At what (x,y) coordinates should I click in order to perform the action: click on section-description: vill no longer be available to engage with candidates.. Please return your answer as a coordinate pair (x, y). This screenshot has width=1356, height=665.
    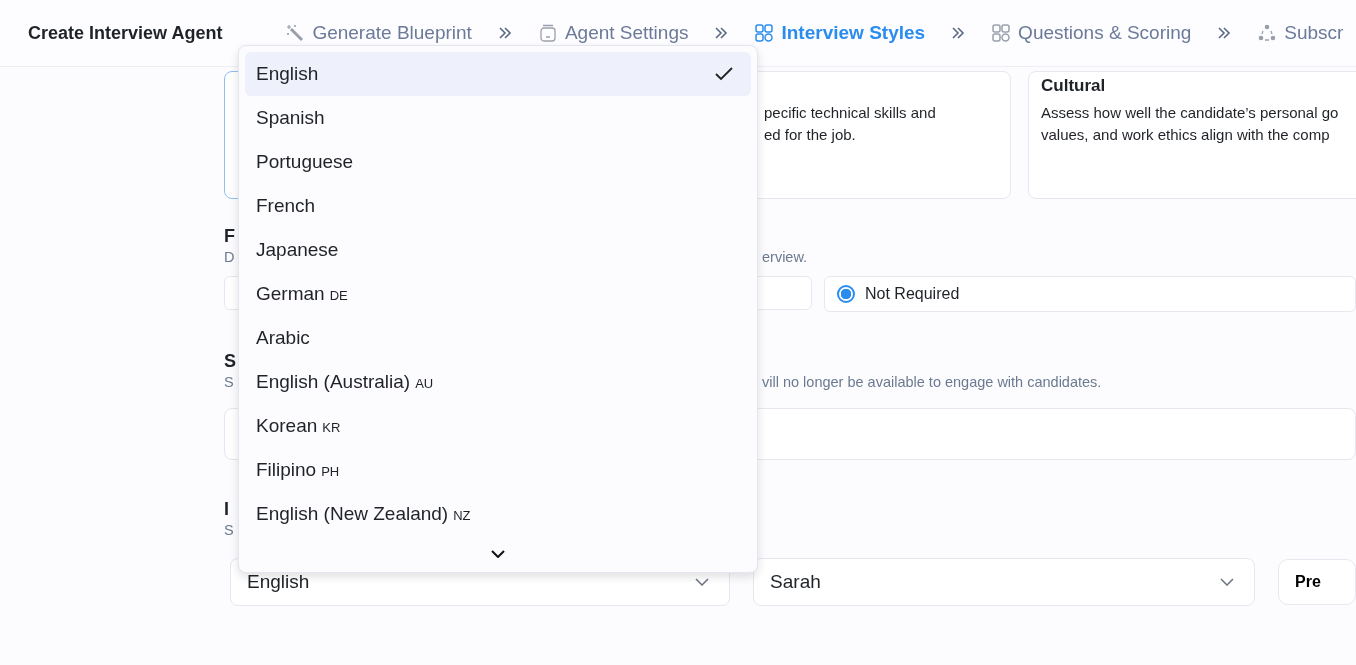
    Looking at the image, I should click on (932, 382).